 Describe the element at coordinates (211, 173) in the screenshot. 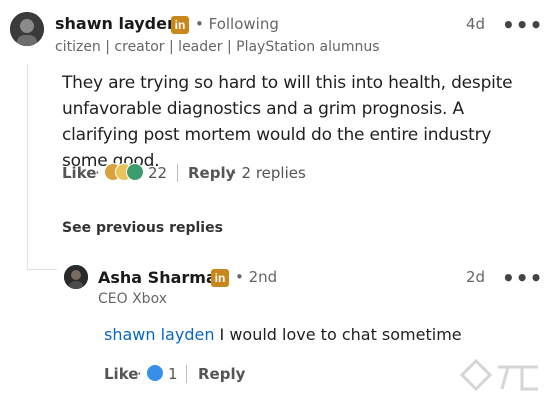

I see `reply-button: Reply` at that location.